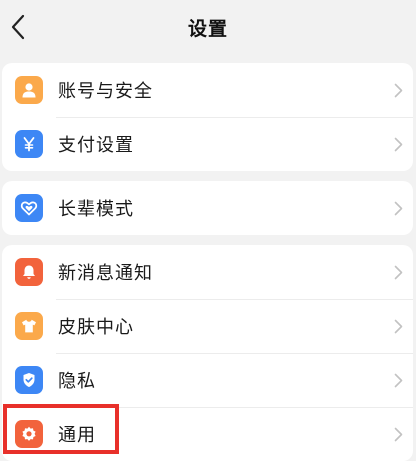  What do you see at coordinates (207, 434) in the screenshot?
I see `settings-item-general: 通用` at bounding box center [207, 434].